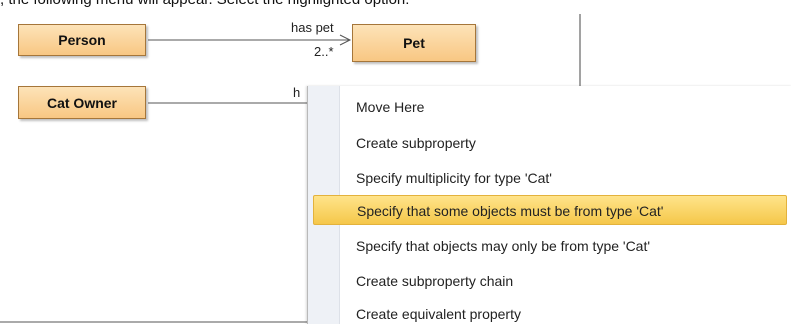  What do you see at coordinates (564, 281) in the screenshot?
I see `menu-item-create-subproperty-chain: Create subproperty chain` at bounding box center [564, 281].